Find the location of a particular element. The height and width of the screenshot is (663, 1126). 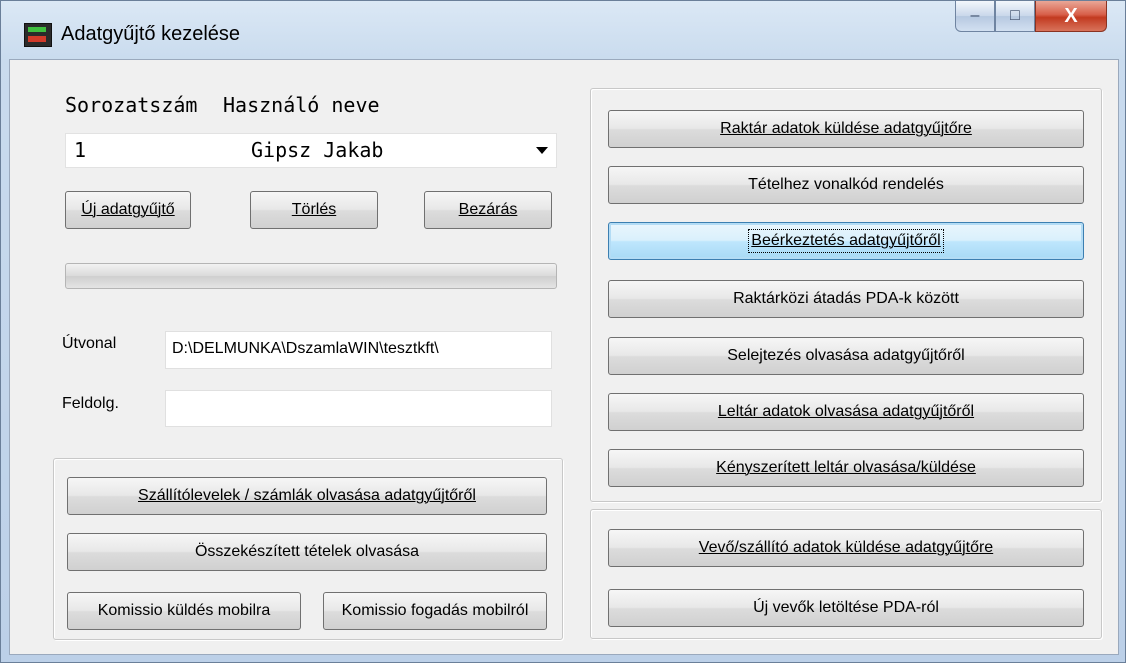

device-select: 1 Gipsz Jakab is located at coordinates (311, 150).